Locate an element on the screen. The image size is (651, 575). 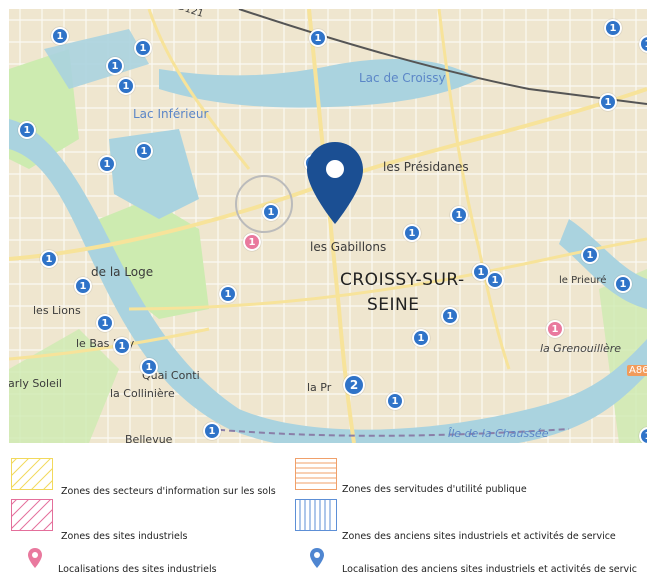
label-de-la-loge: de la Loge is located at coordinates (122, 272).